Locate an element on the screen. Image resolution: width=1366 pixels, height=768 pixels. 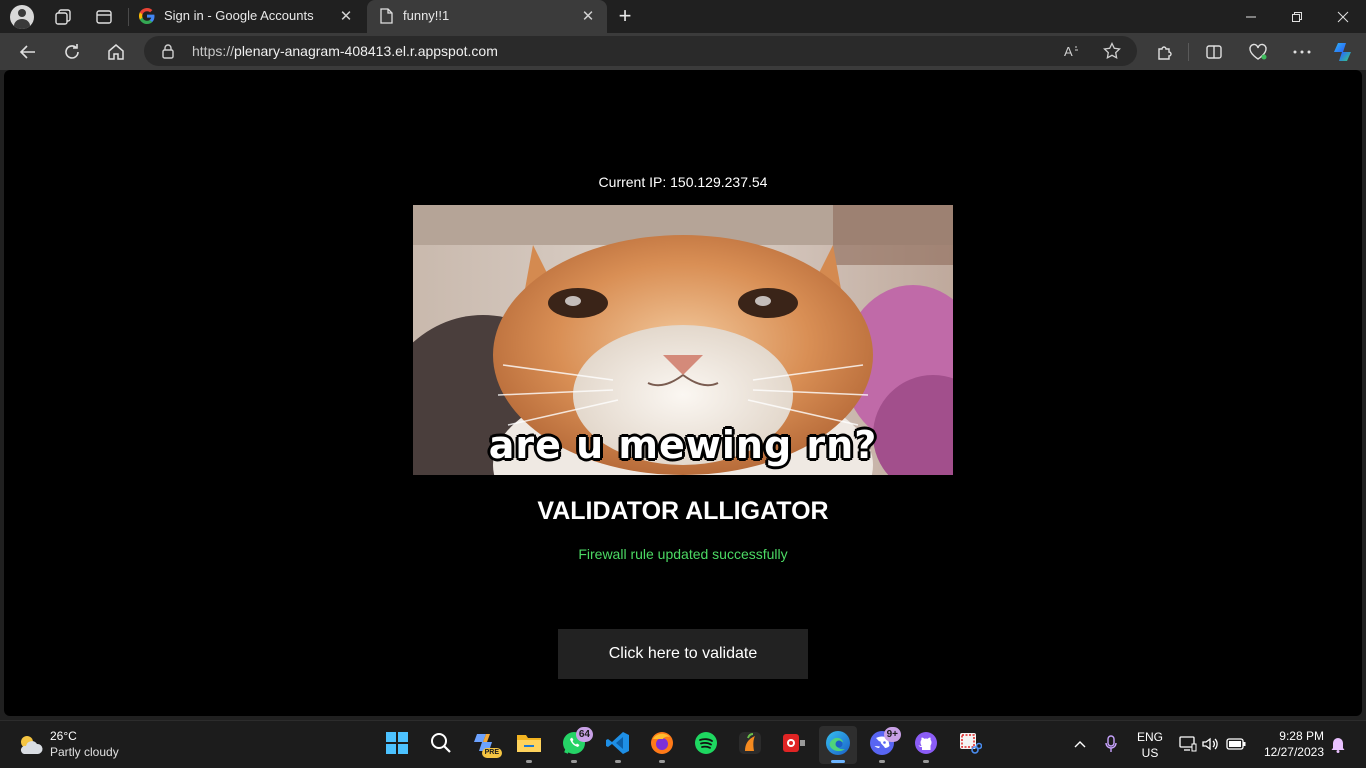
lock-icon is located at coordinates (168, 53).